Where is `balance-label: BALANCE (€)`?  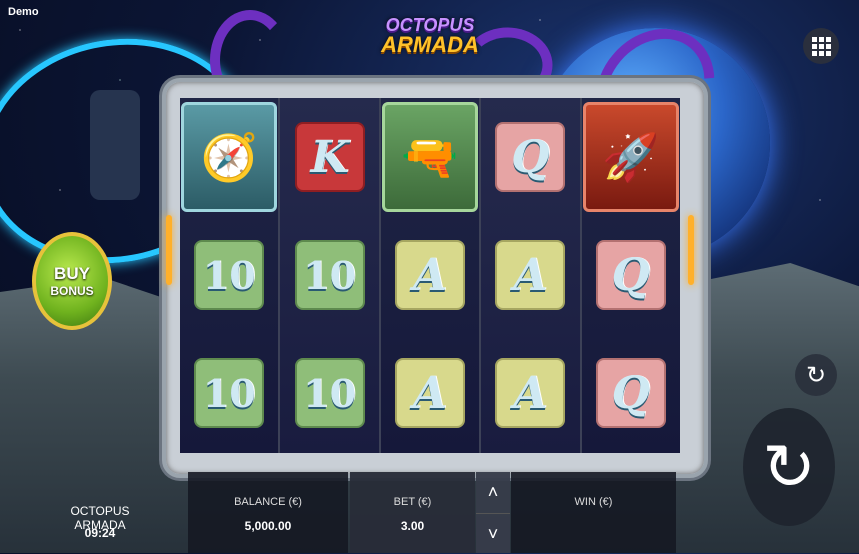
balance-label: BALANCE (€) is located at coordinates (268, 502).